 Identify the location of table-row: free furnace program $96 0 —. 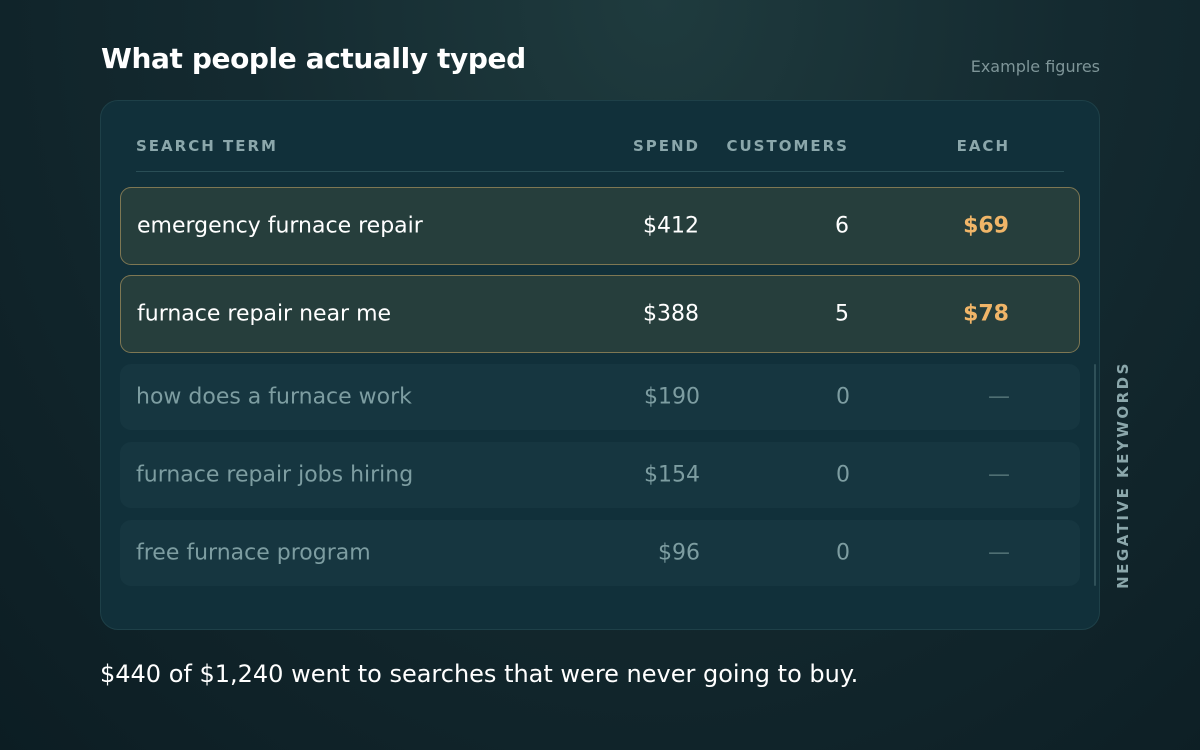
(600, 553).